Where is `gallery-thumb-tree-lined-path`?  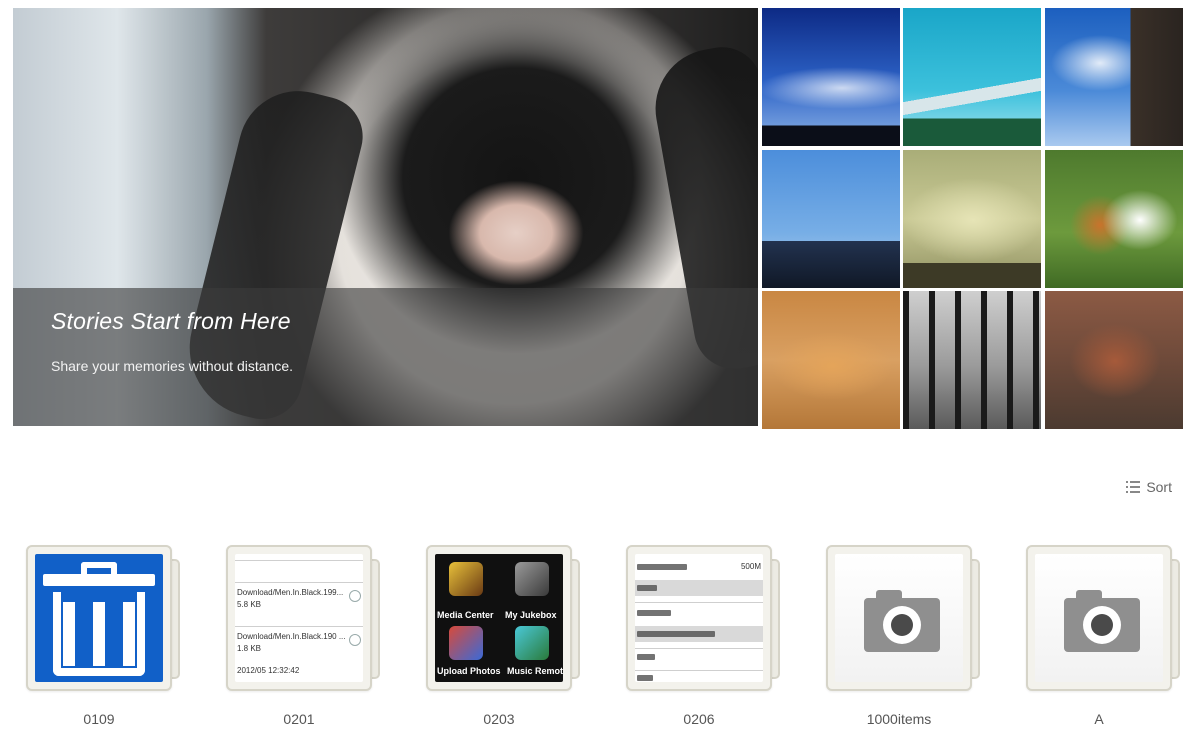
gallery-thumb-tree-lined-path is located at coordinates (972, 360).